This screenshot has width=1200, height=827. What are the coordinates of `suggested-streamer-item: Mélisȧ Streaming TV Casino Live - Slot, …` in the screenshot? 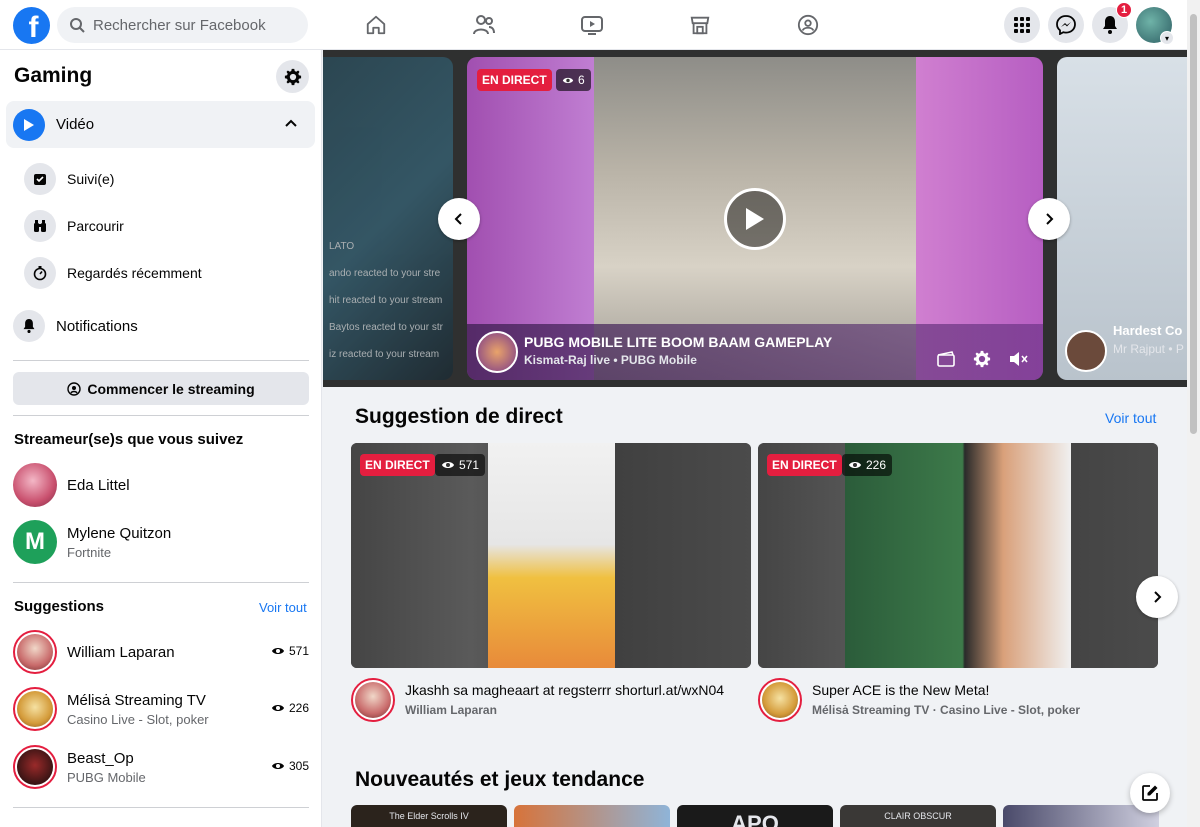 It's located at (161, 709).